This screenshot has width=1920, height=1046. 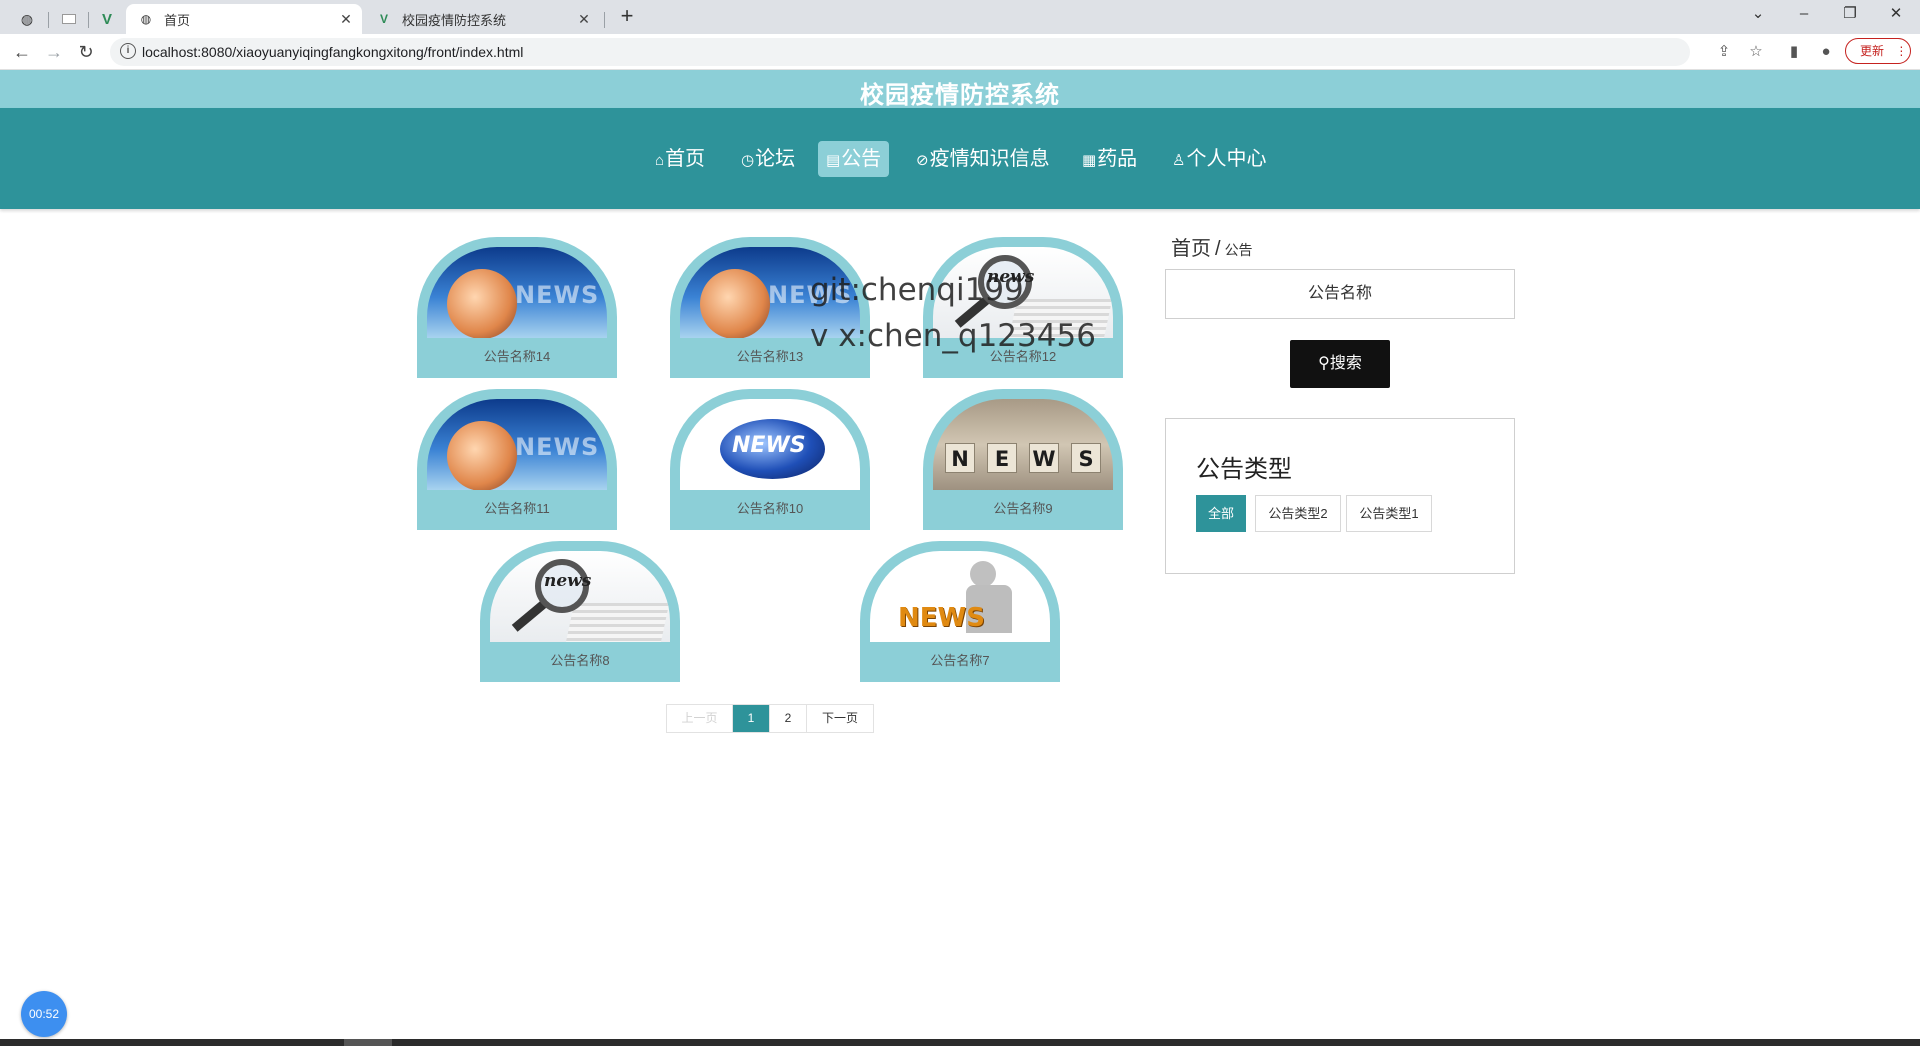 I want to click on info-icon: i, so click(x=128, y=51).